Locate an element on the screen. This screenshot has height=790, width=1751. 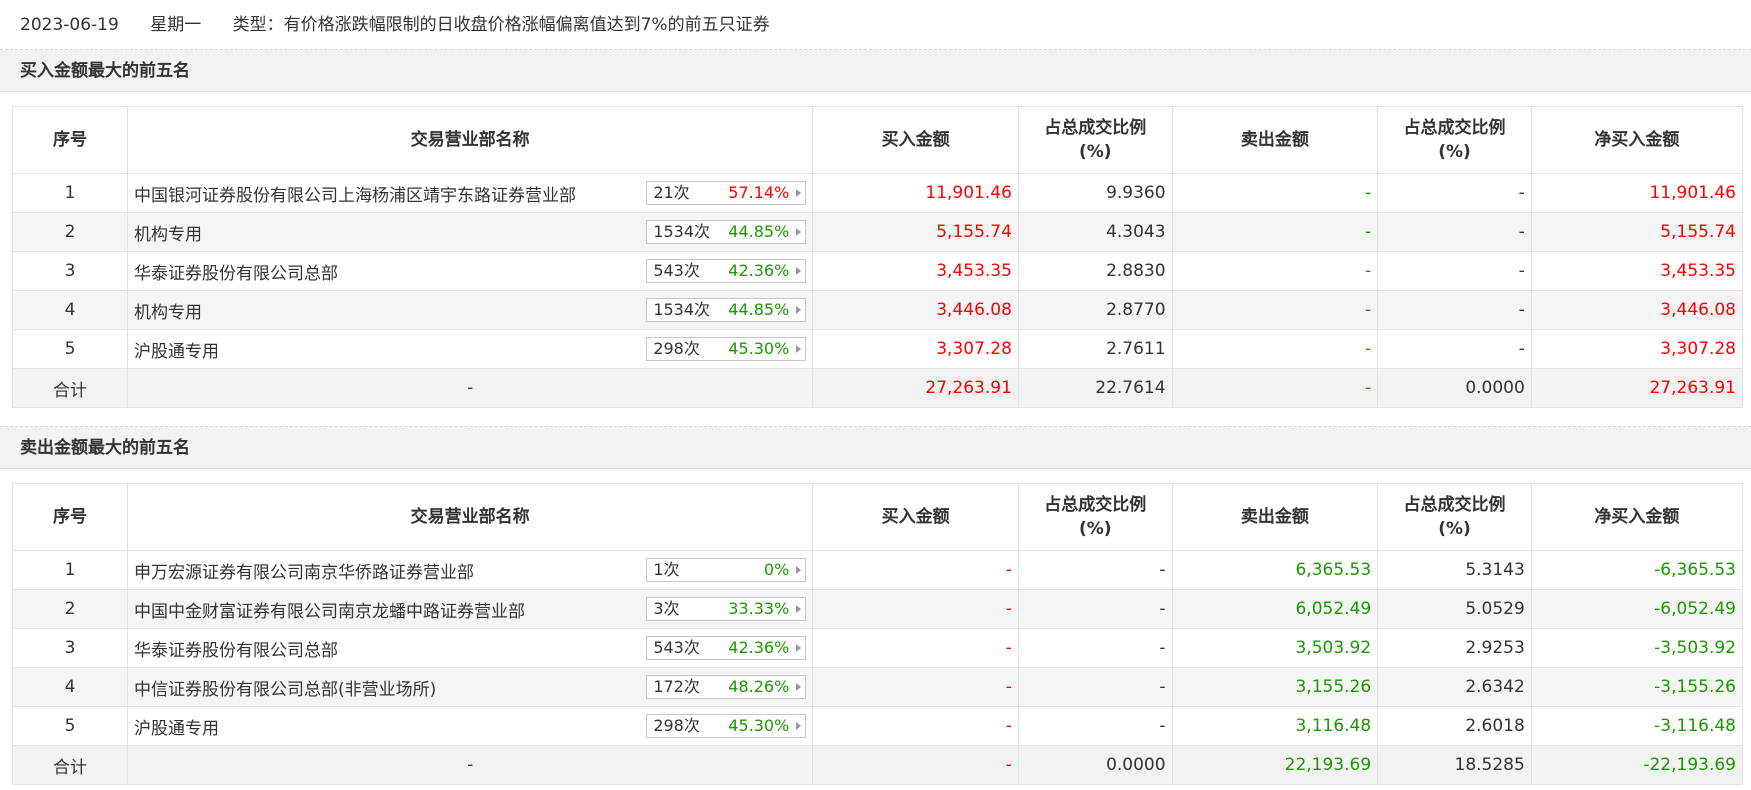
net-buy-amount: 11,901.46 is located at coordinates (1637, 193).